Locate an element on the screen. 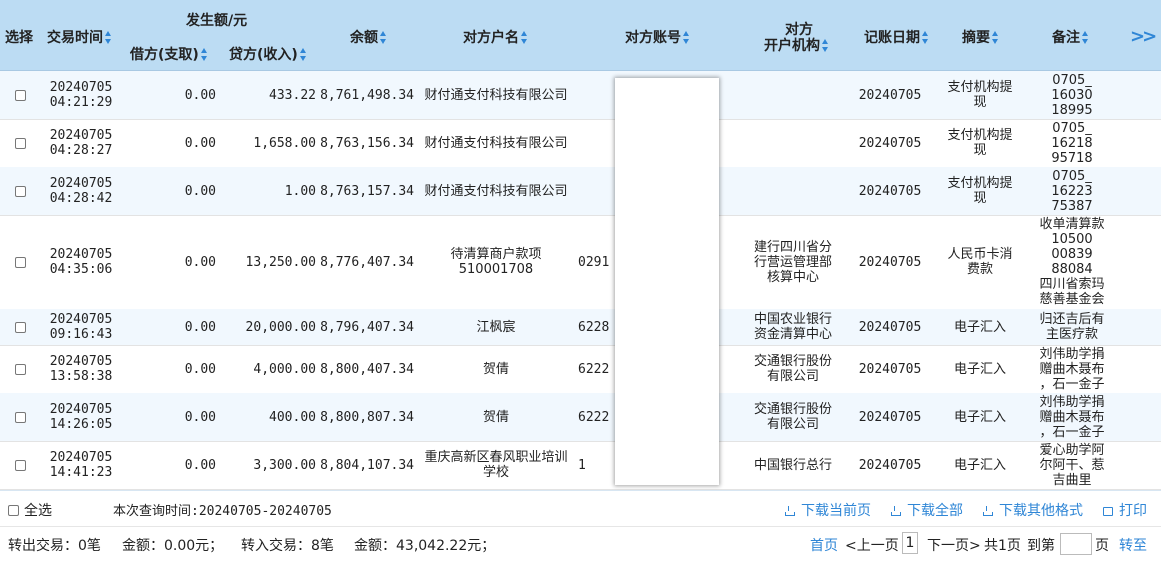  goto-page-input is located at coordinates (1076, 544).